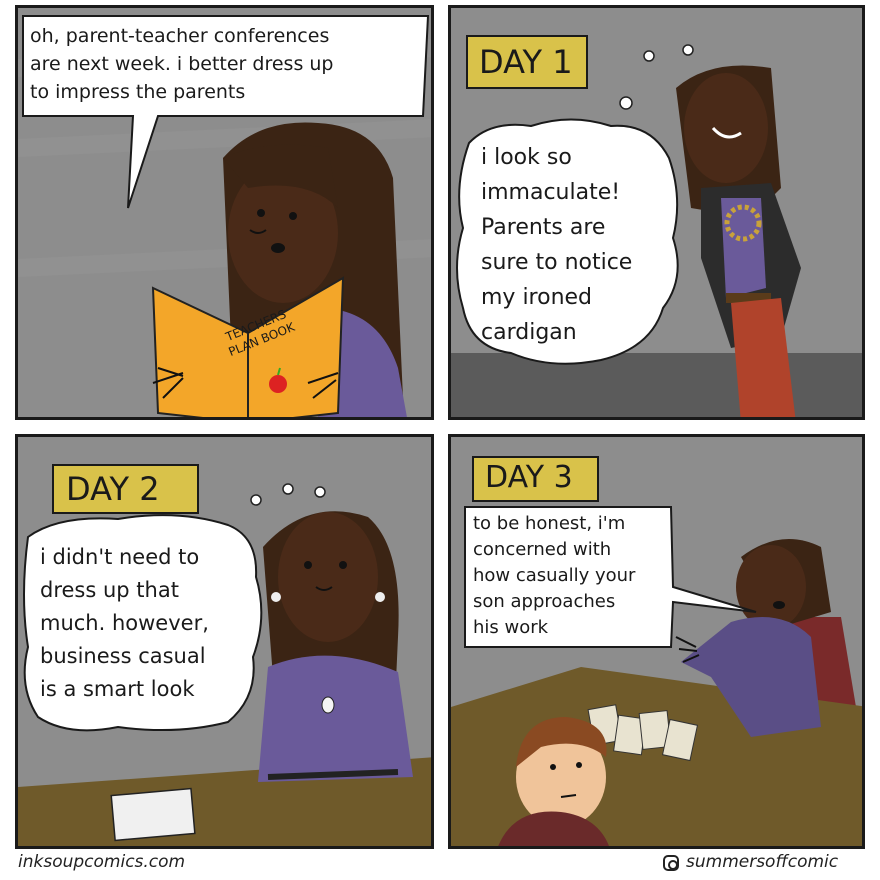  What do you see at coordinates (113, 489) in the screenshot?
I see `day-2-caption: DAY 2` at bounding box center [113, 489].